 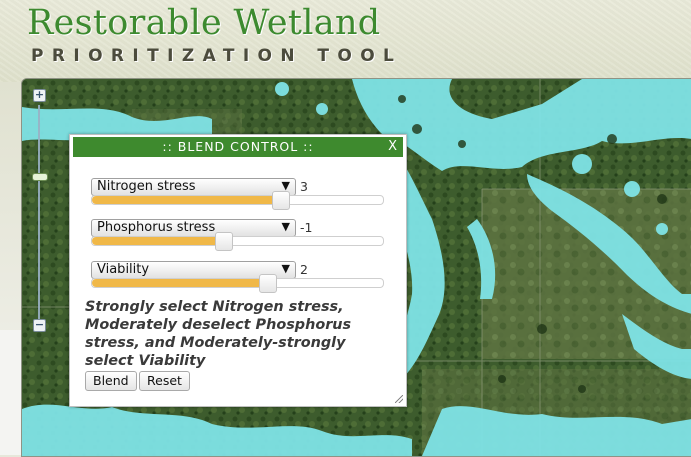 What do you see at coordinates (156, 227) in the screenshot?
I see `layer-select-value: Phosphorus stress` at bounding box center [156, 227].